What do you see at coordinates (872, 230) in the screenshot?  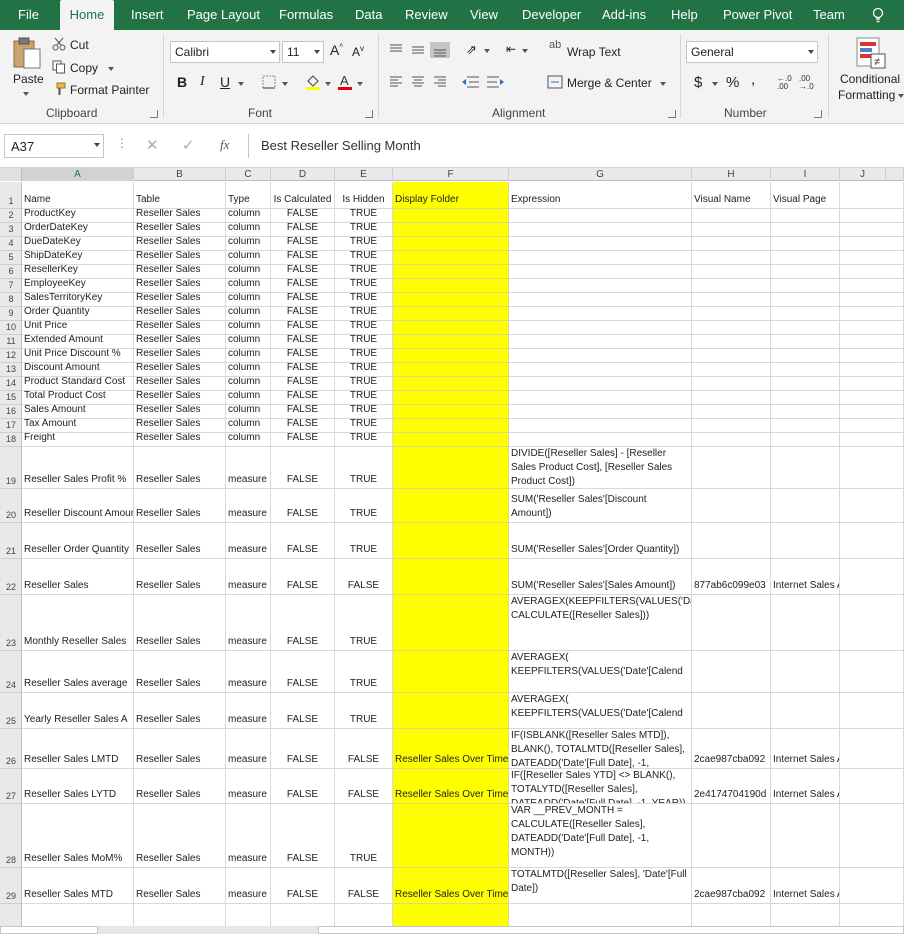 I see `cell-j3` at bounding box center [872, 230].